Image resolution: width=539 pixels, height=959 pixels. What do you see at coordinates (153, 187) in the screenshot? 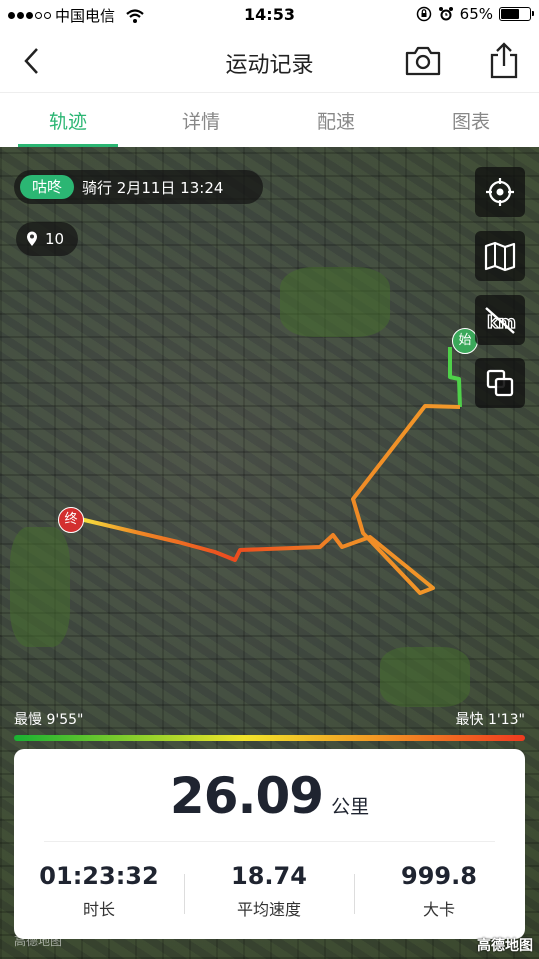
I see `activity-summary: 骑行 2月11日 13:24` at bounding box center [153, 187].